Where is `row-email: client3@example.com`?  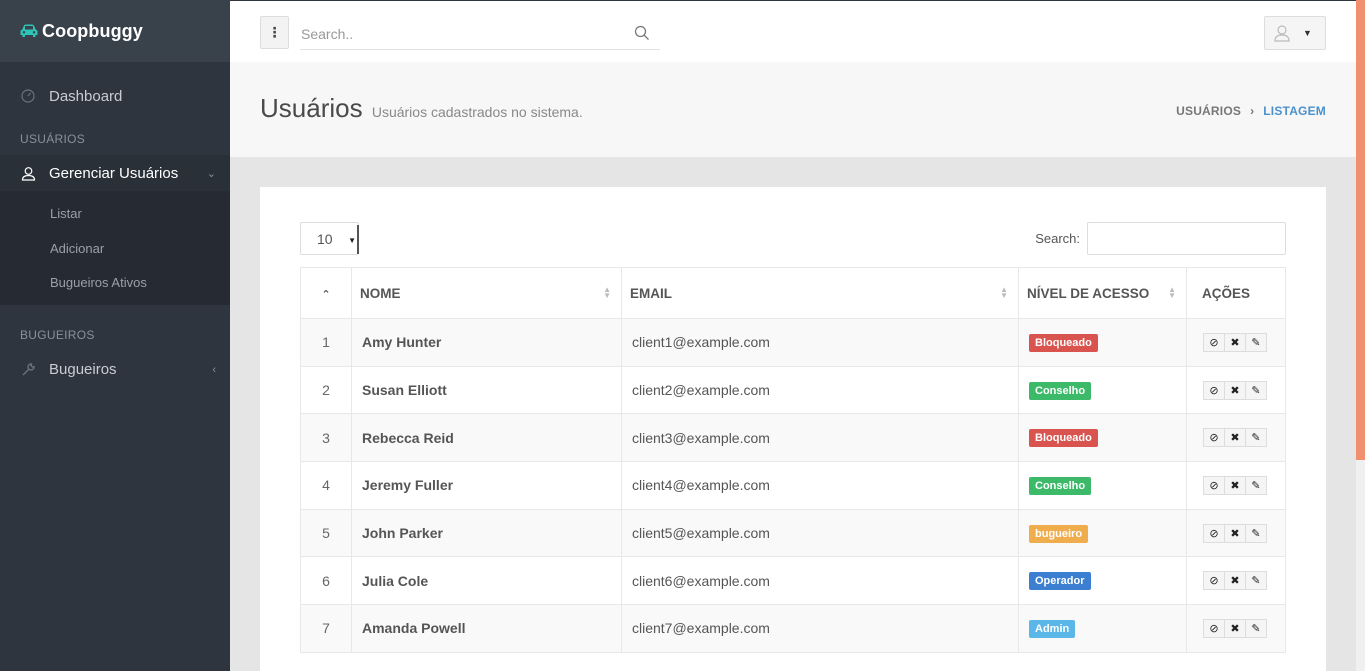 row-email: client3@example.com is located at coordinates (820, 438).